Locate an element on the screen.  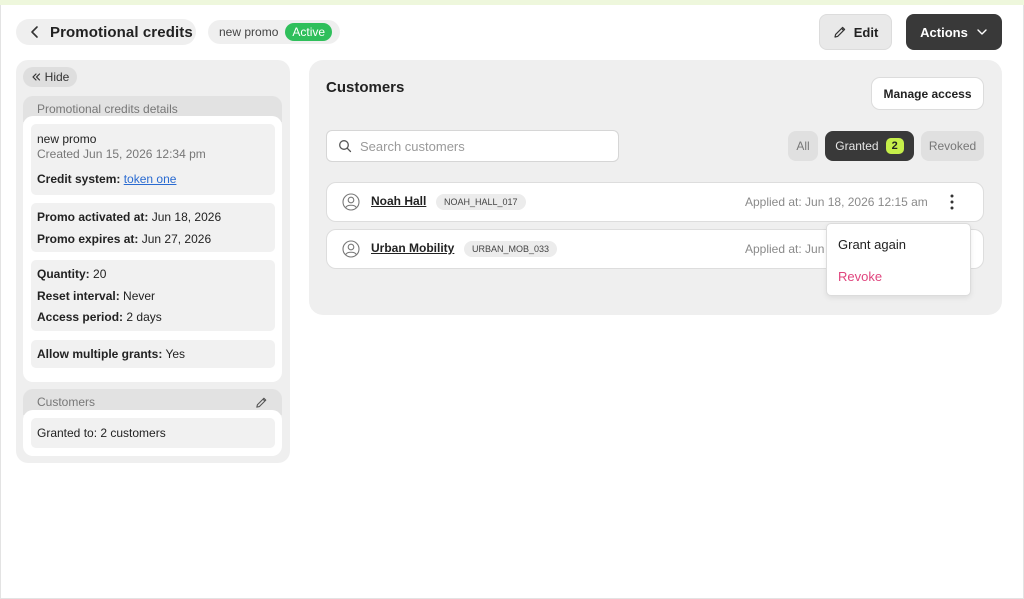
edit-label: Edit is located at coordinates (866, 32).